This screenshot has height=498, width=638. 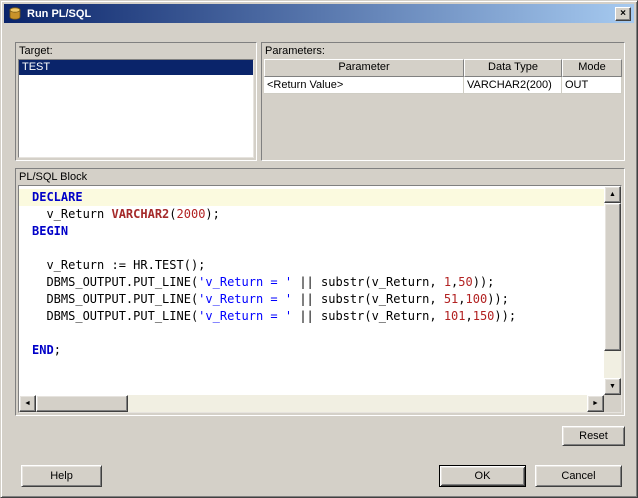 What do you see at coordinates (578, 476) in the screenshot?
I see `cancel-button: Cancel` at bounding box center [578, 476].